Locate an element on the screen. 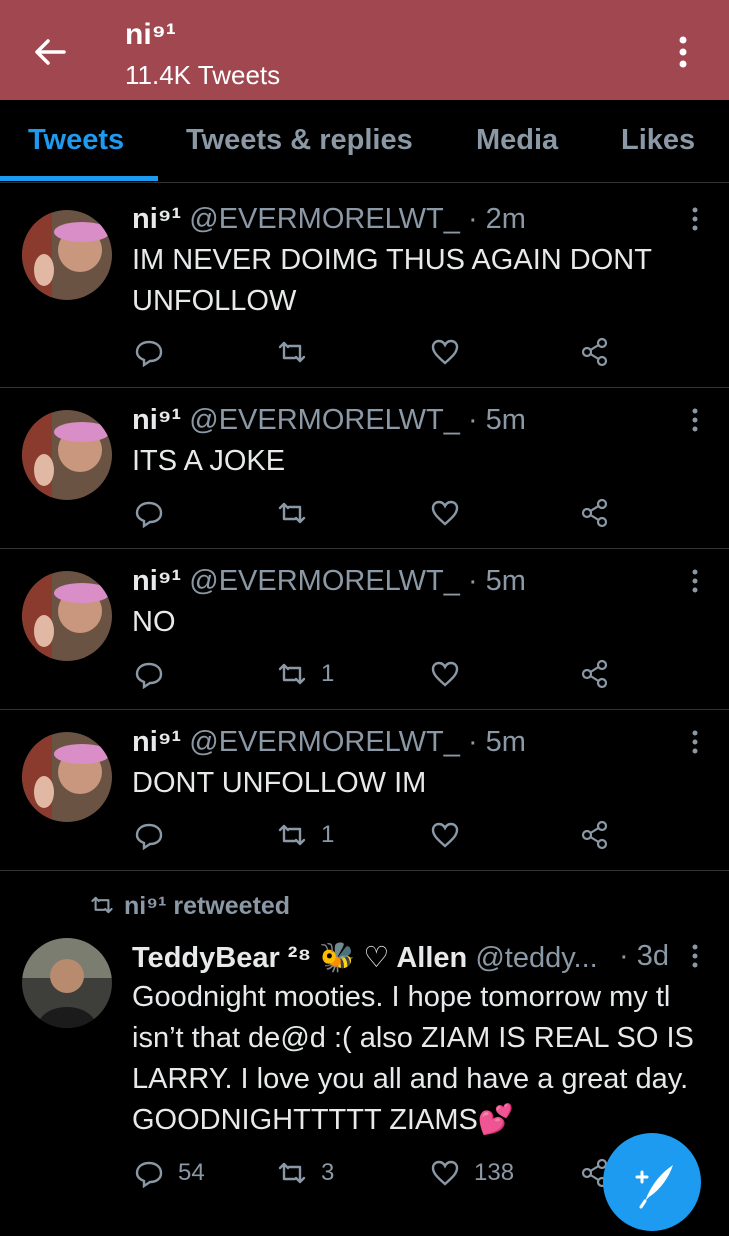  tweet-item: ni⁹¹ @EVERMORELWT_ · 5m NO 1 is located at coordinates (364, 629).